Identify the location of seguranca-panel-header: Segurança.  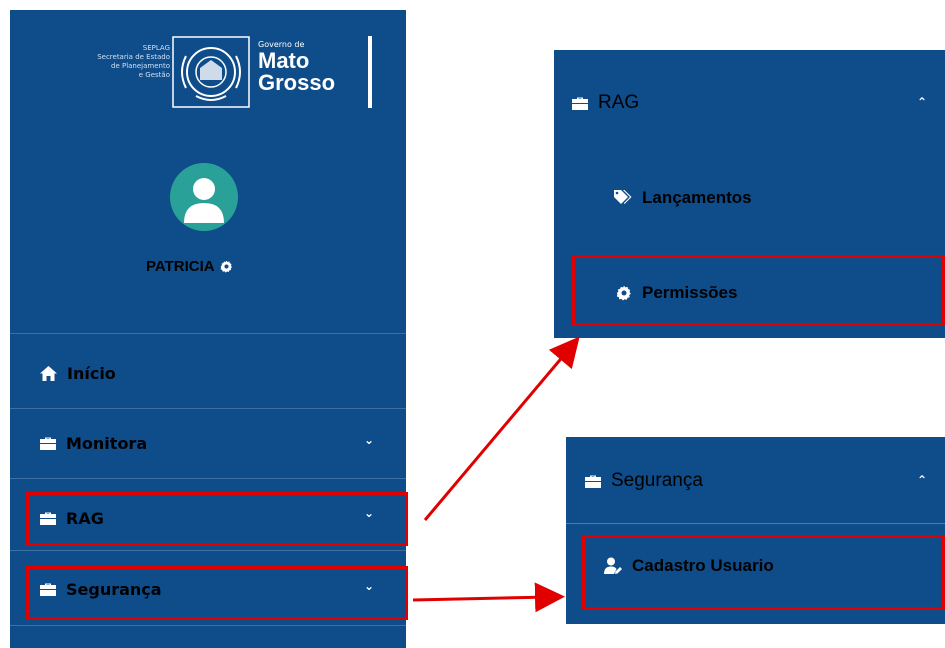
(644, 481).